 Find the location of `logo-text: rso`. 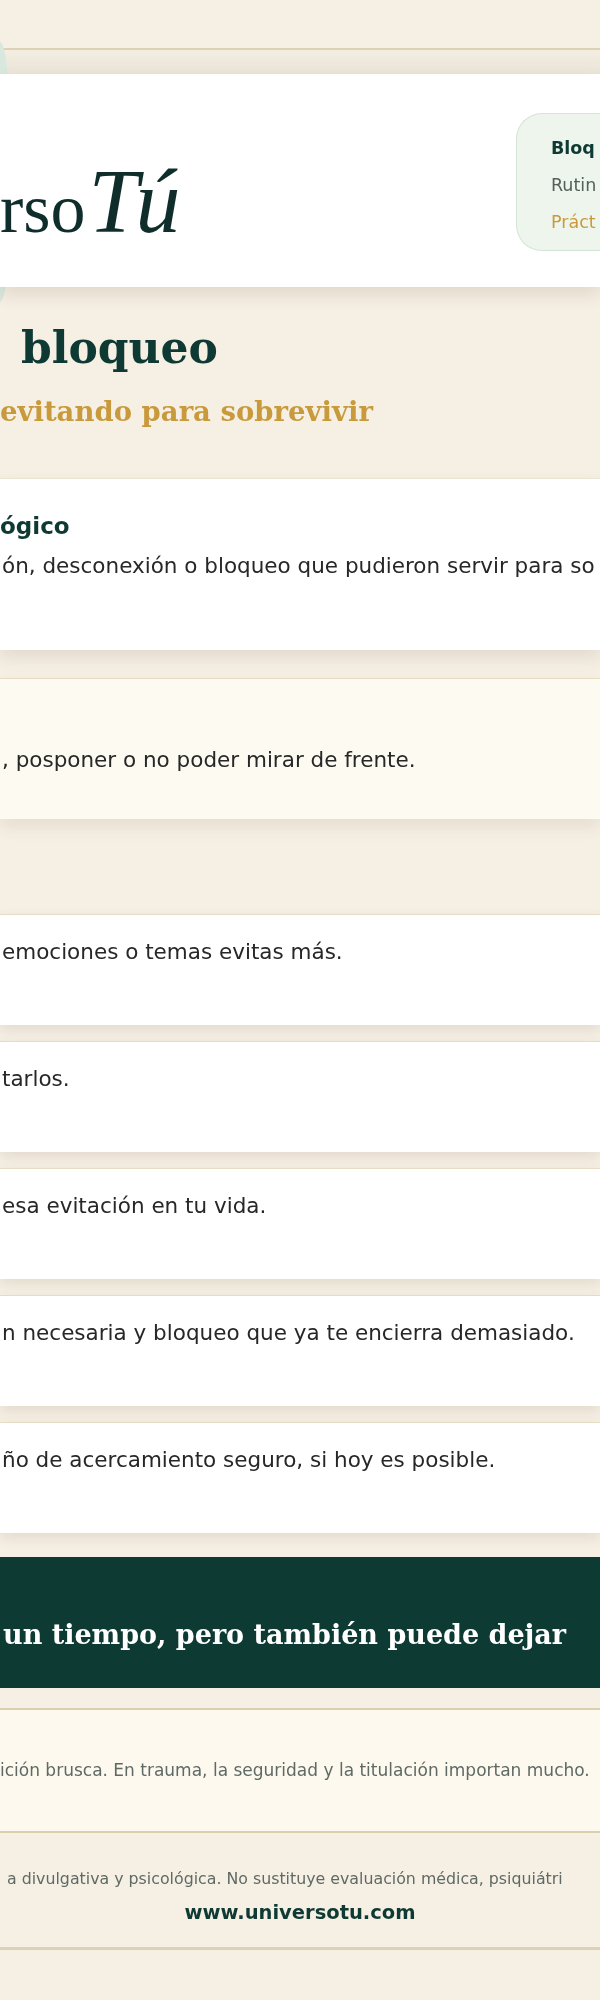

logo-text: rso is located at coordinates (43, 209).